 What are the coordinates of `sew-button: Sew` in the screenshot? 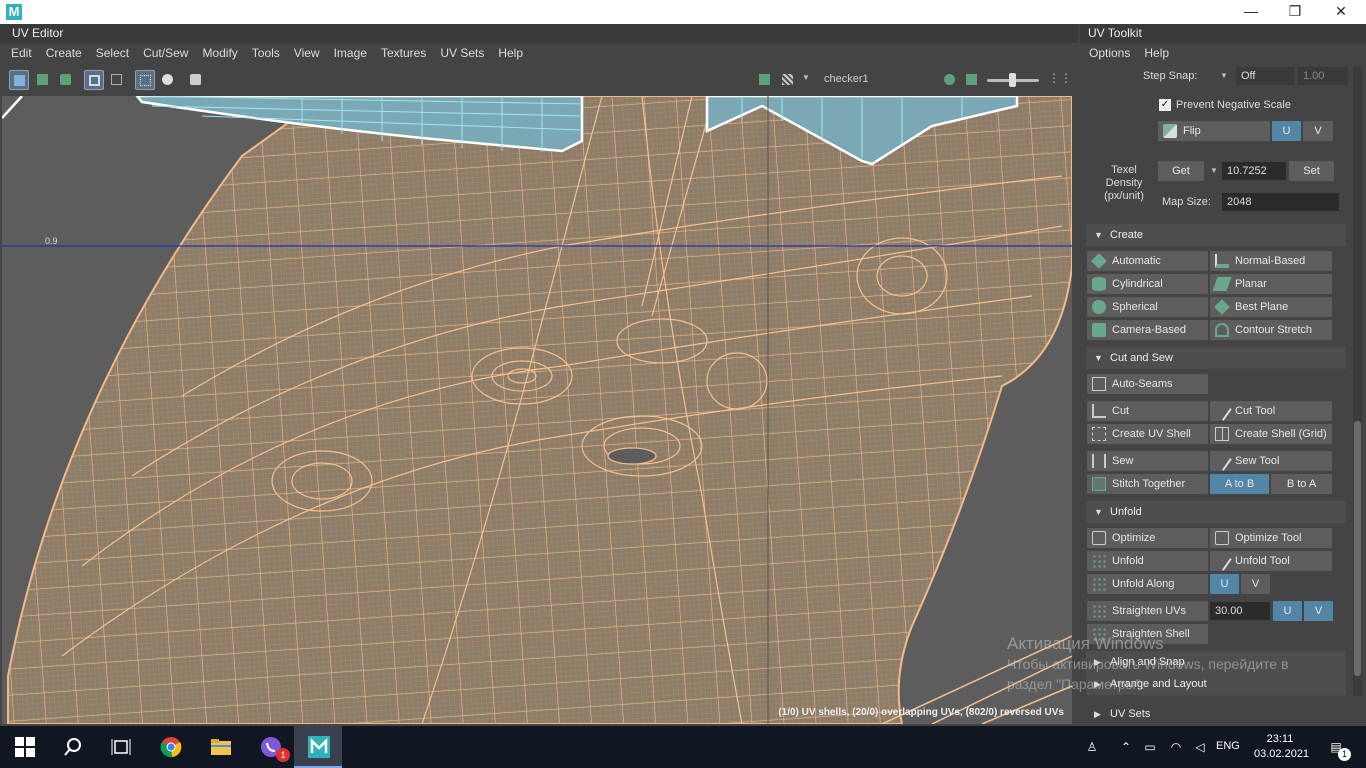 It's located at (1147, 461).